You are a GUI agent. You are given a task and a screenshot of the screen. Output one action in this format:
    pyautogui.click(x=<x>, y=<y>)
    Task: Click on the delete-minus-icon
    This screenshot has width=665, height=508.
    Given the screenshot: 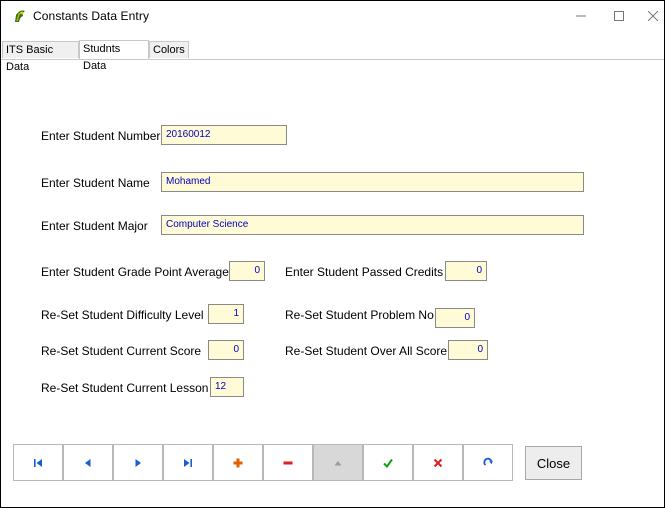 What is the action you would take?
    pyautogui.click(x=288, y=462)
    